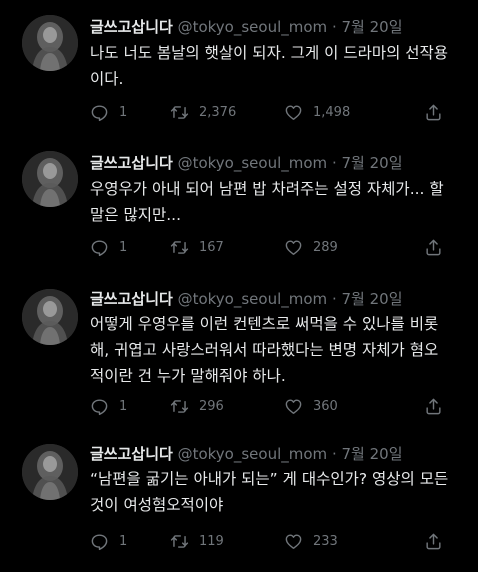  What do you see at coordinates (311, 406) in the screenshot?
I see `like-button: 360` at bounding box center [311, 406].